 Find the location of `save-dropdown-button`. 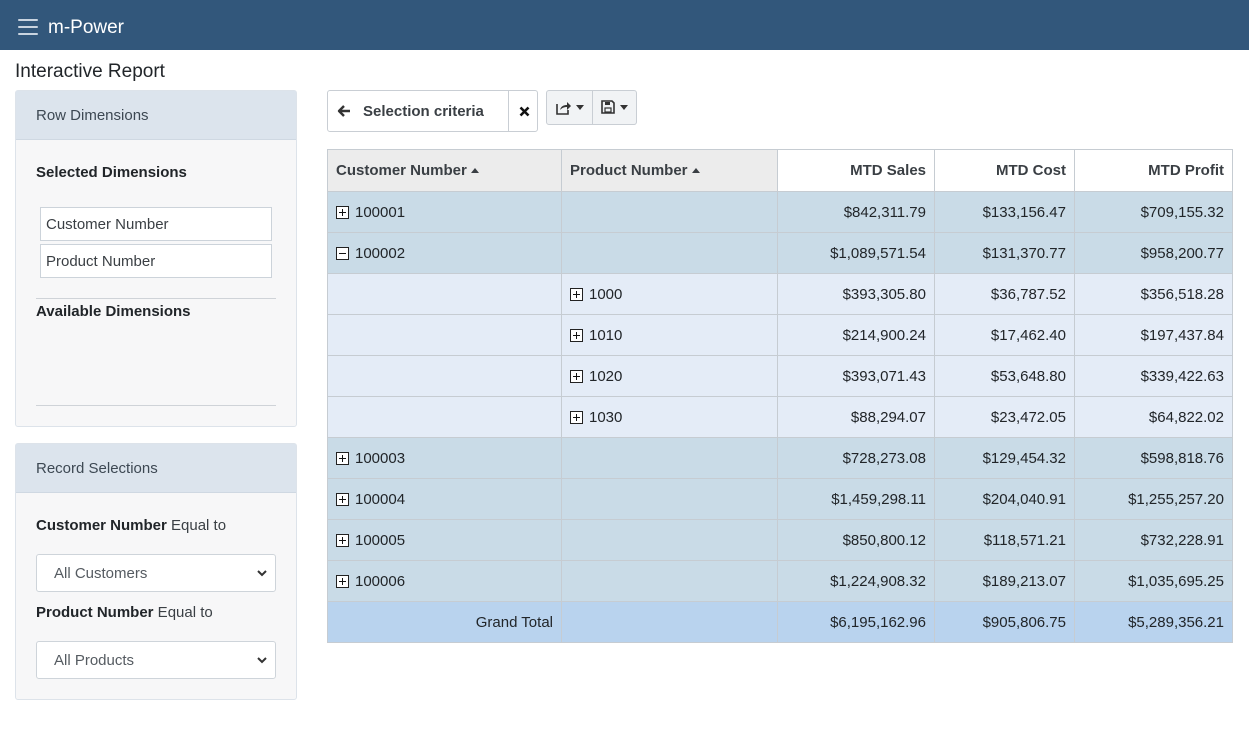

save-dropdown-button is located at coordinates (615, 107).